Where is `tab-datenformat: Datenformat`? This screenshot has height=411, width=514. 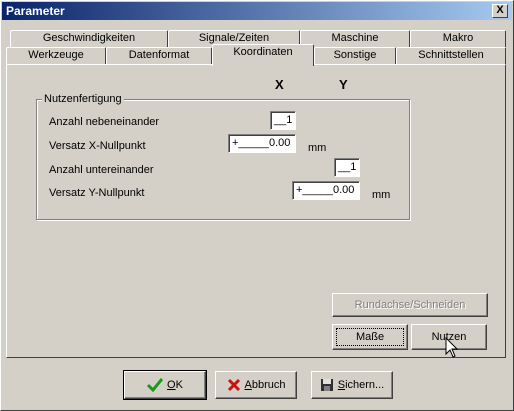
tab-datenformat: Datenformat is located at coordinates (159, 55).